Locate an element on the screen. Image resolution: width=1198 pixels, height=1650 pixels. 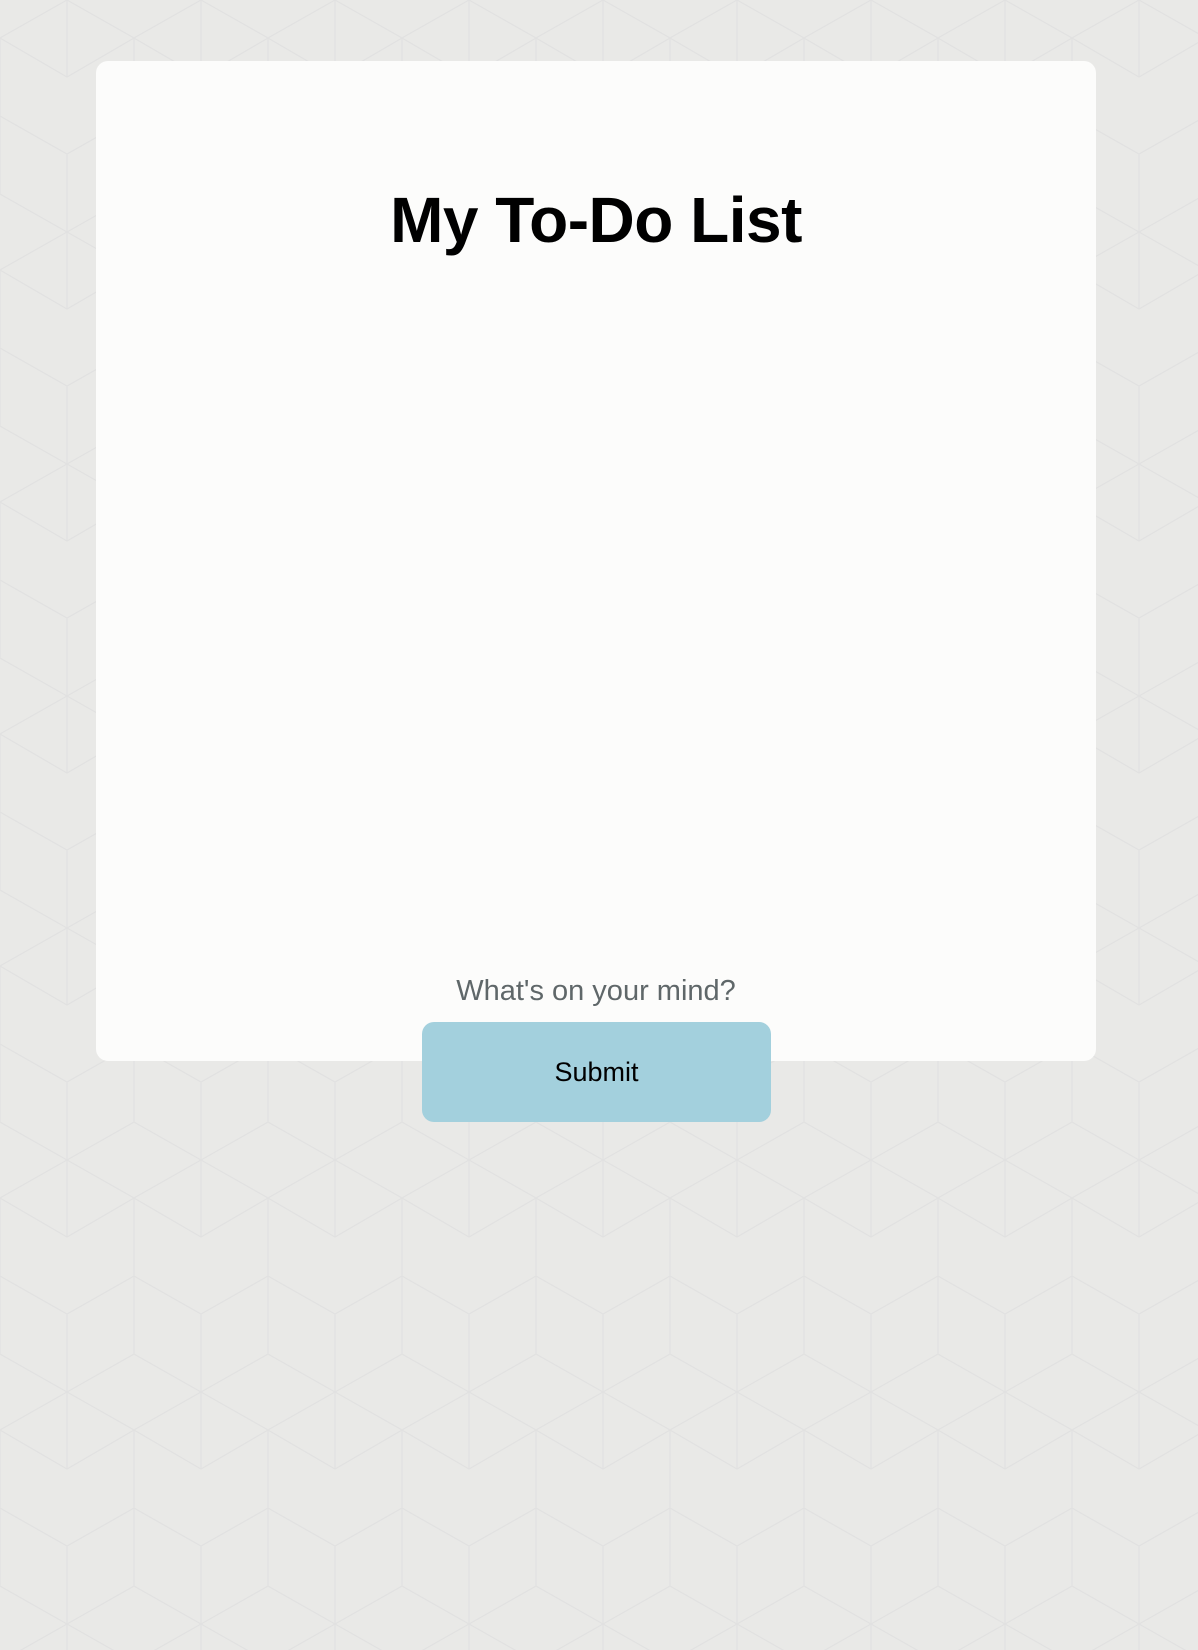
page-title: My To-Do List is located at coordinates (596, 220).